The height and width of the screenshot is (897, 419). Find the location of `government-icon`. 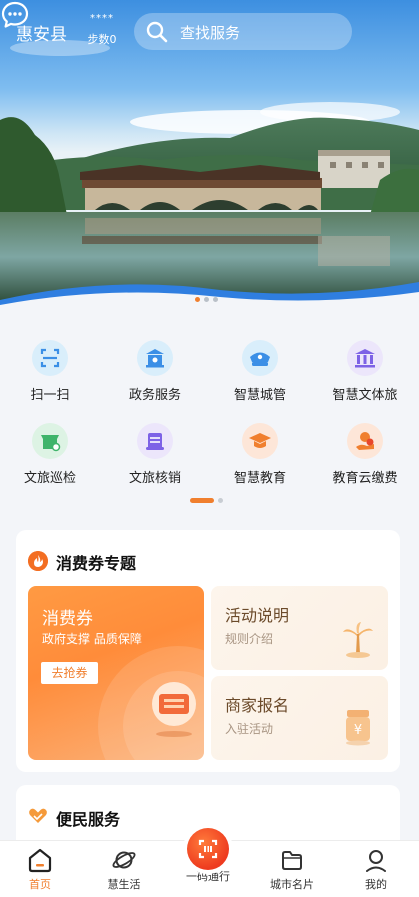

government-icon is located at coordinates (155, 358).